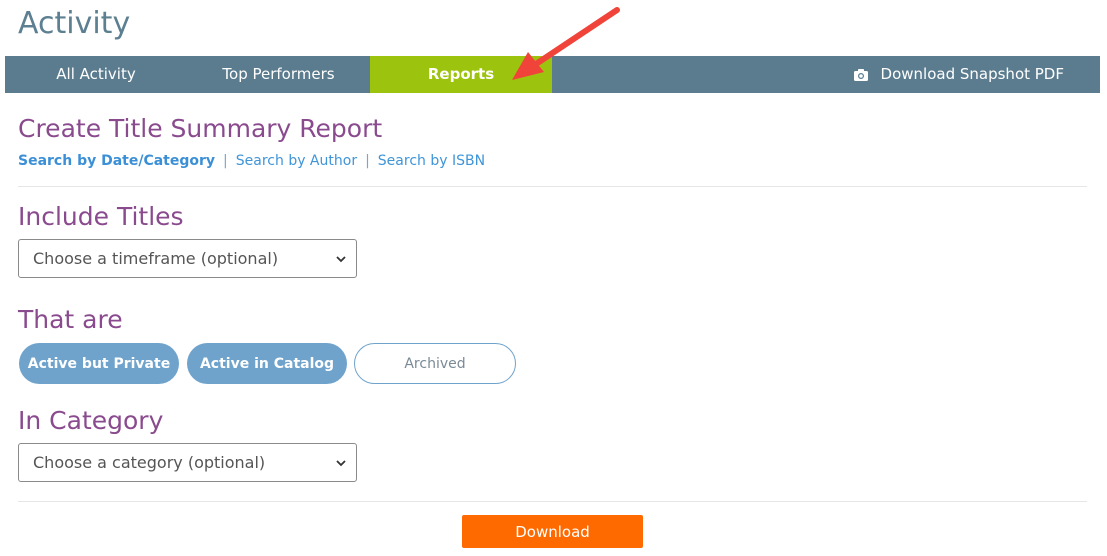 This screenshot has height=556, width=1107. I want to click on download-button: Download, so click(552, 531).